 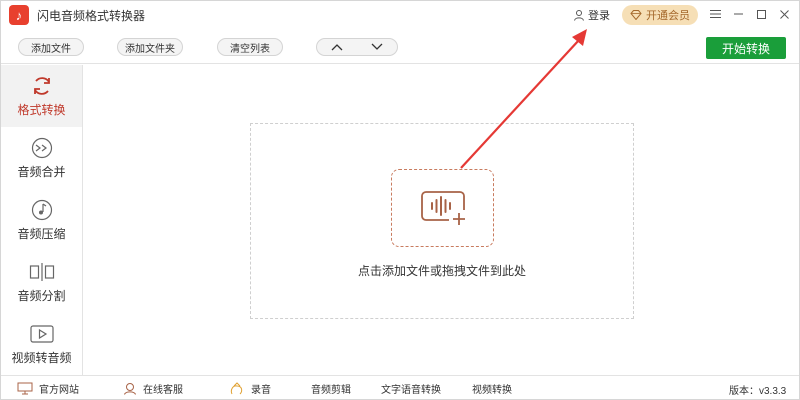 I want to click on official-website-link: 官方网站, so click(x=48, y=388).